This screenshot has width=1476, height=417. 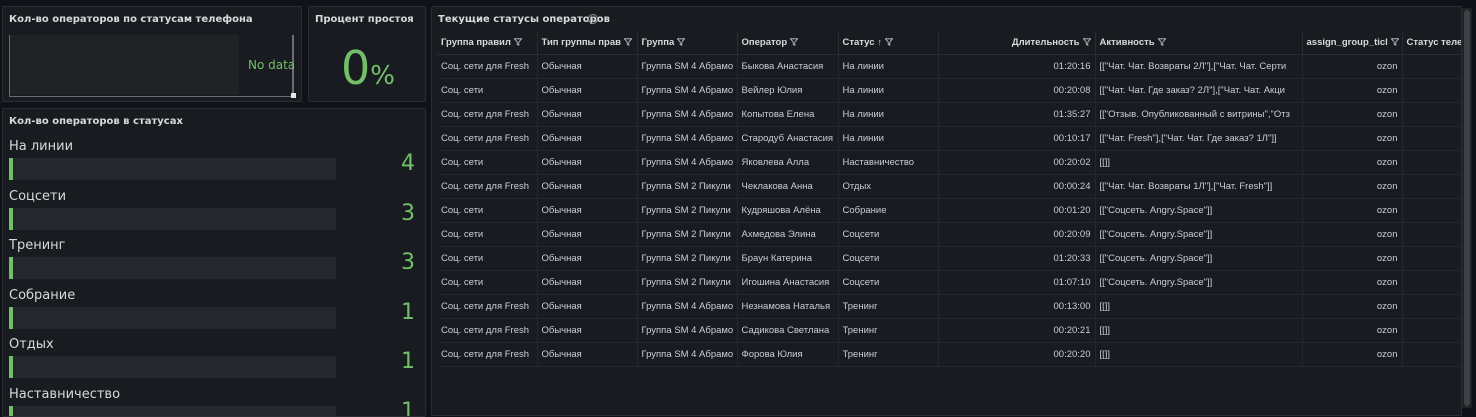 I want to click on status-bar-row: На линии 4, so click(x=214, y=163).